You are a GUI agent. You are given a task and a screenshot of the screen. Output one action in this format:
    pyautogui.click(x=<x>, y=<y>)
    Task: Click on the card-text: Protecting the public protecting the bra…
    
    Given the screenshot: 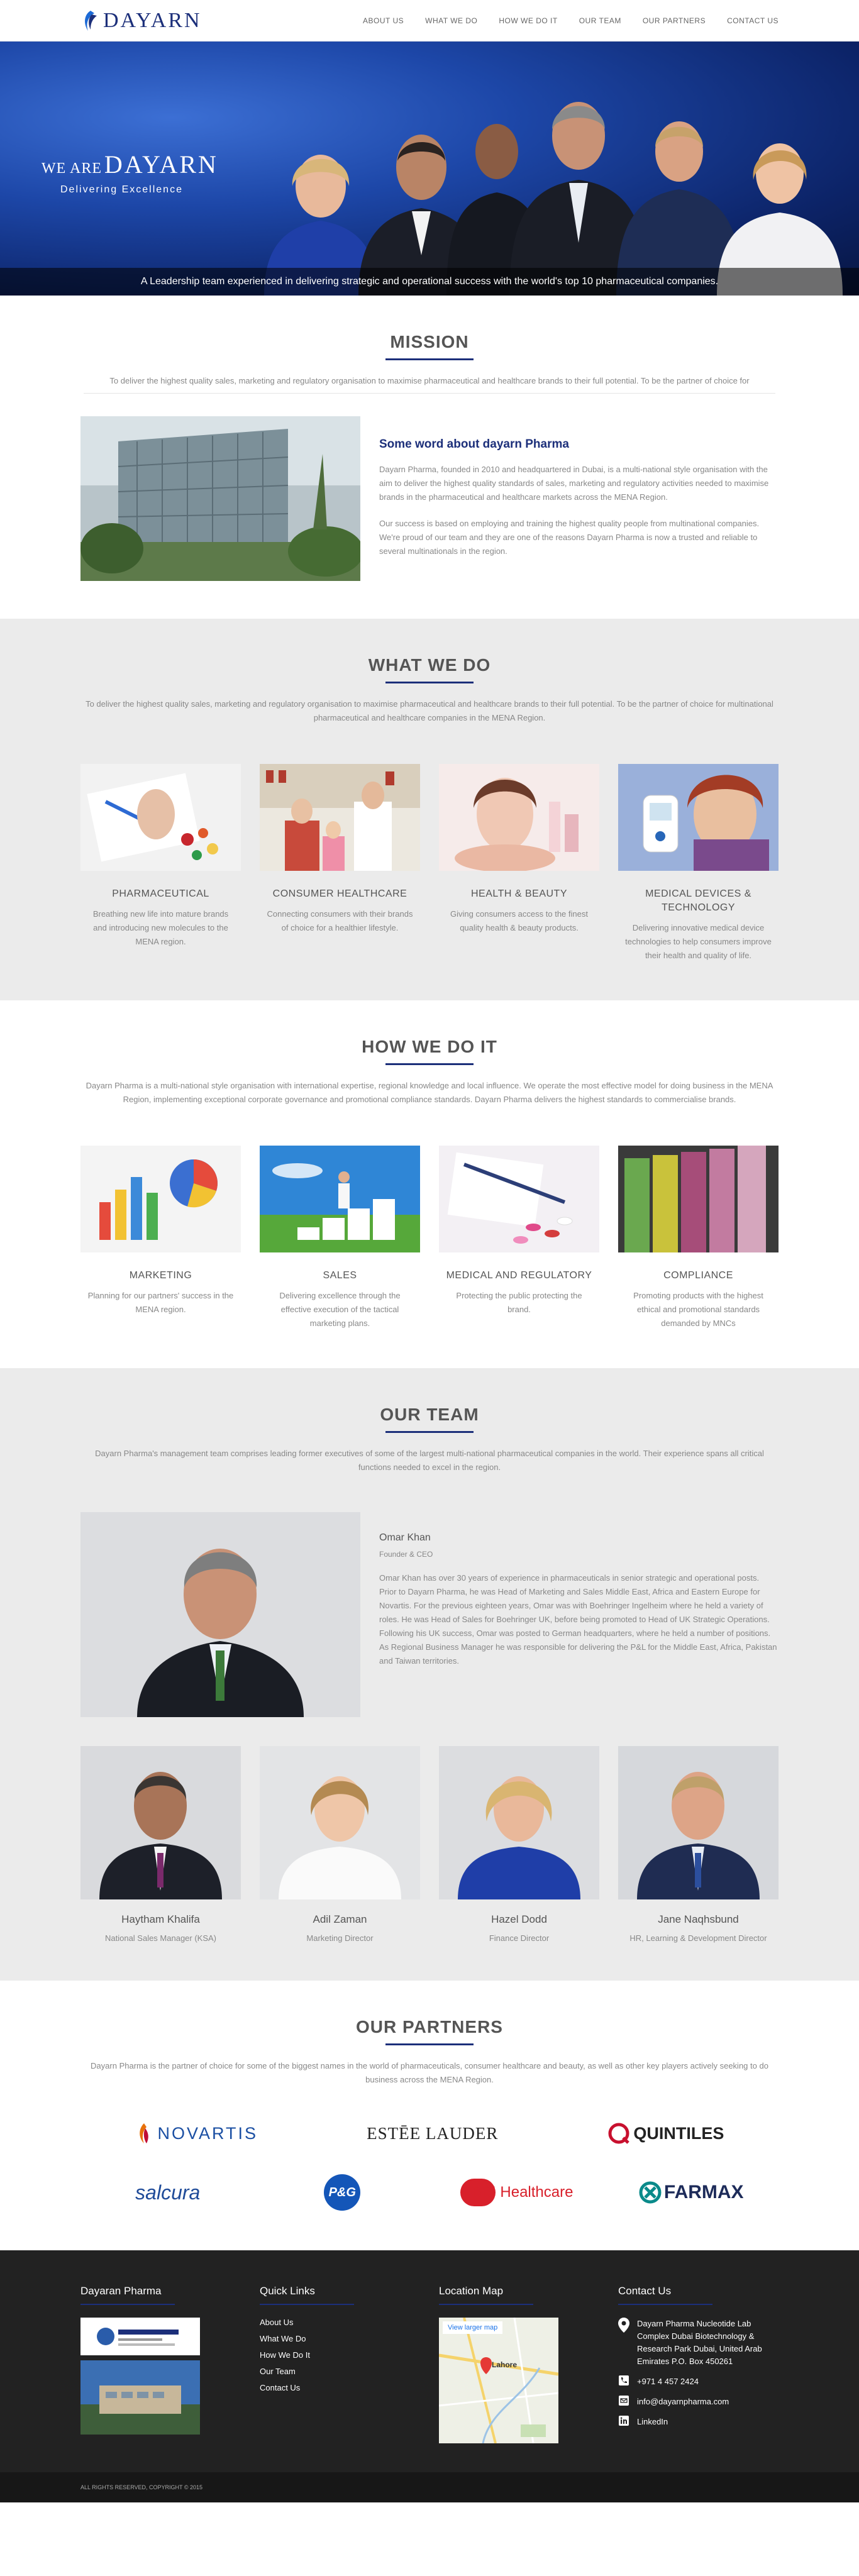 What is the action you would take?
    pyautogui.click(x=519, y=1302)
    